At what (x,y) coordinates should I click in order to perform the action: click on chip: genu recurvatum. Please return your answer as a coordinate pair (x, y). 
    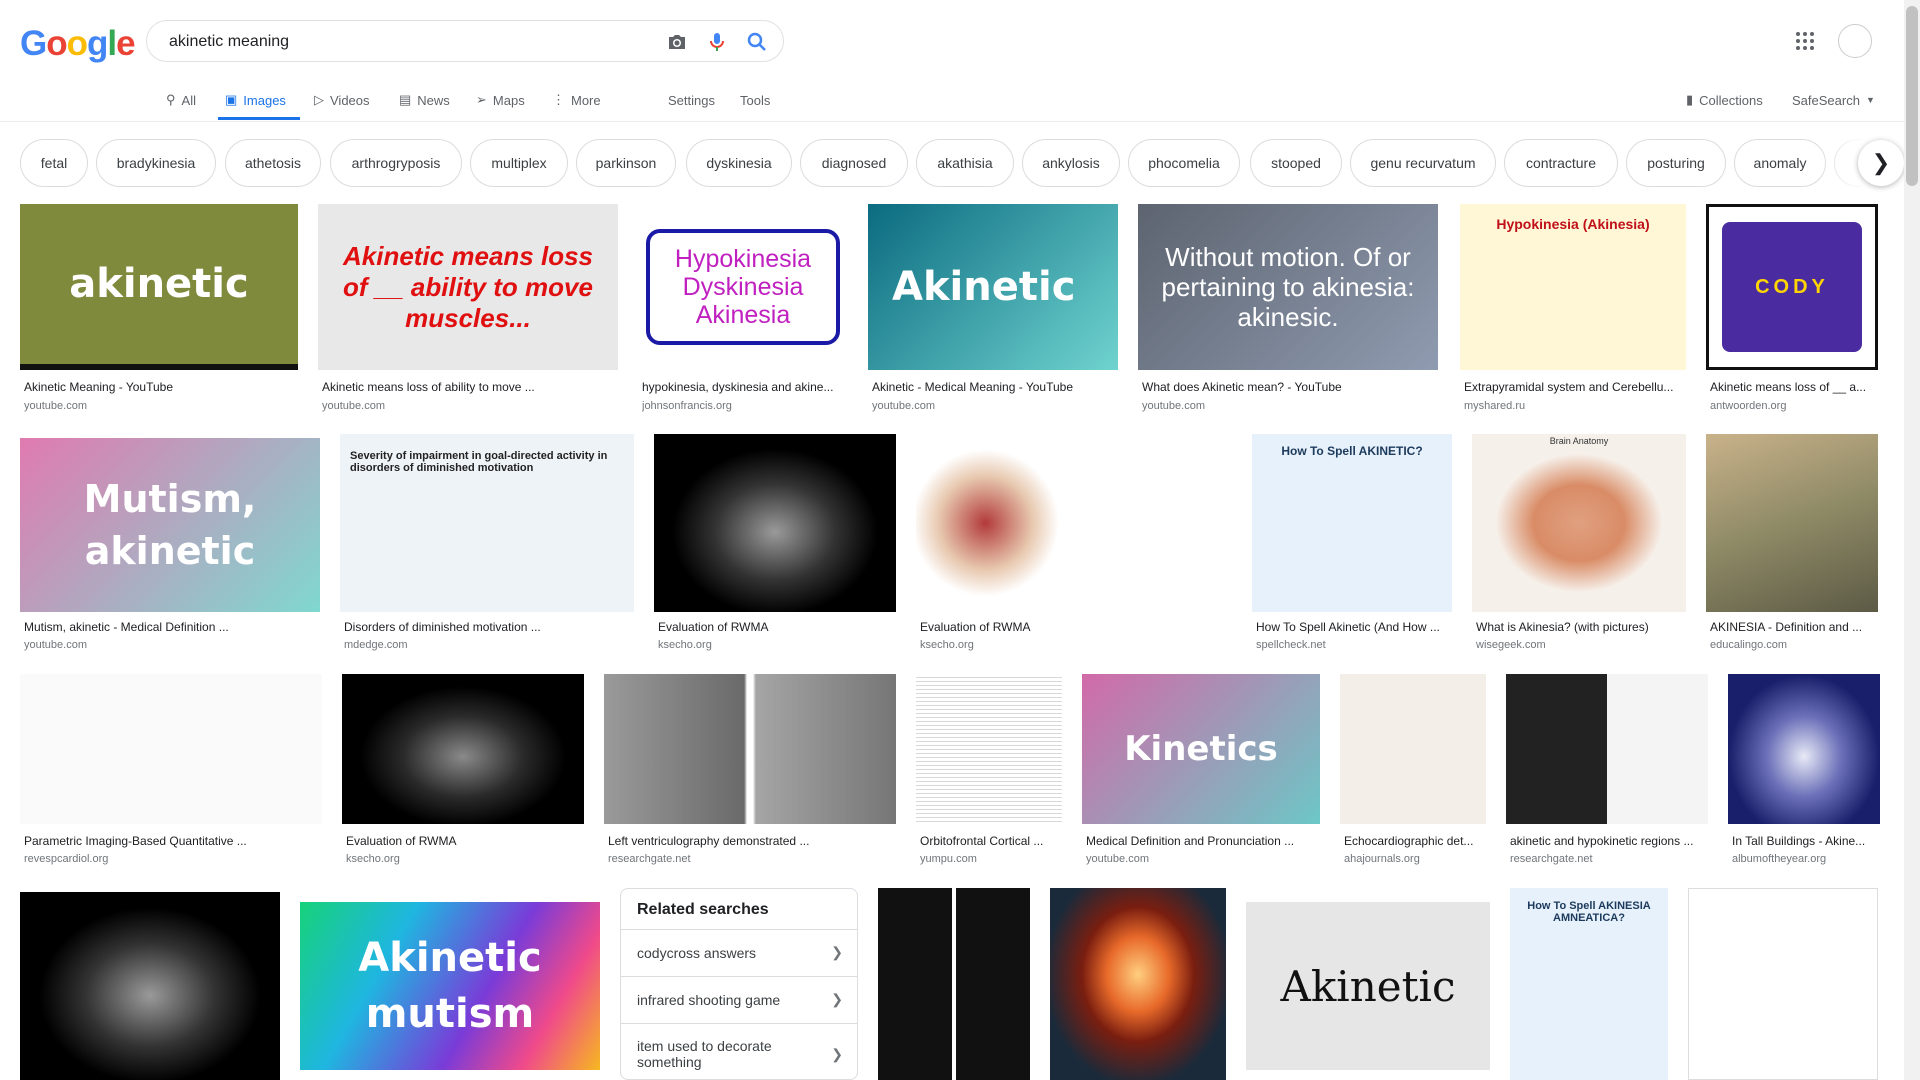
    Looking at the image, I should click on (1423, 163).